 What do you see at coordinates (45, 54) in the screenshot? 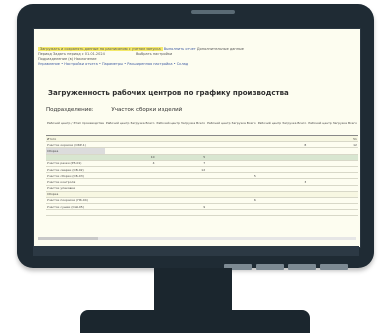
I see `period-label: Период` at bounding box center [45, 54].